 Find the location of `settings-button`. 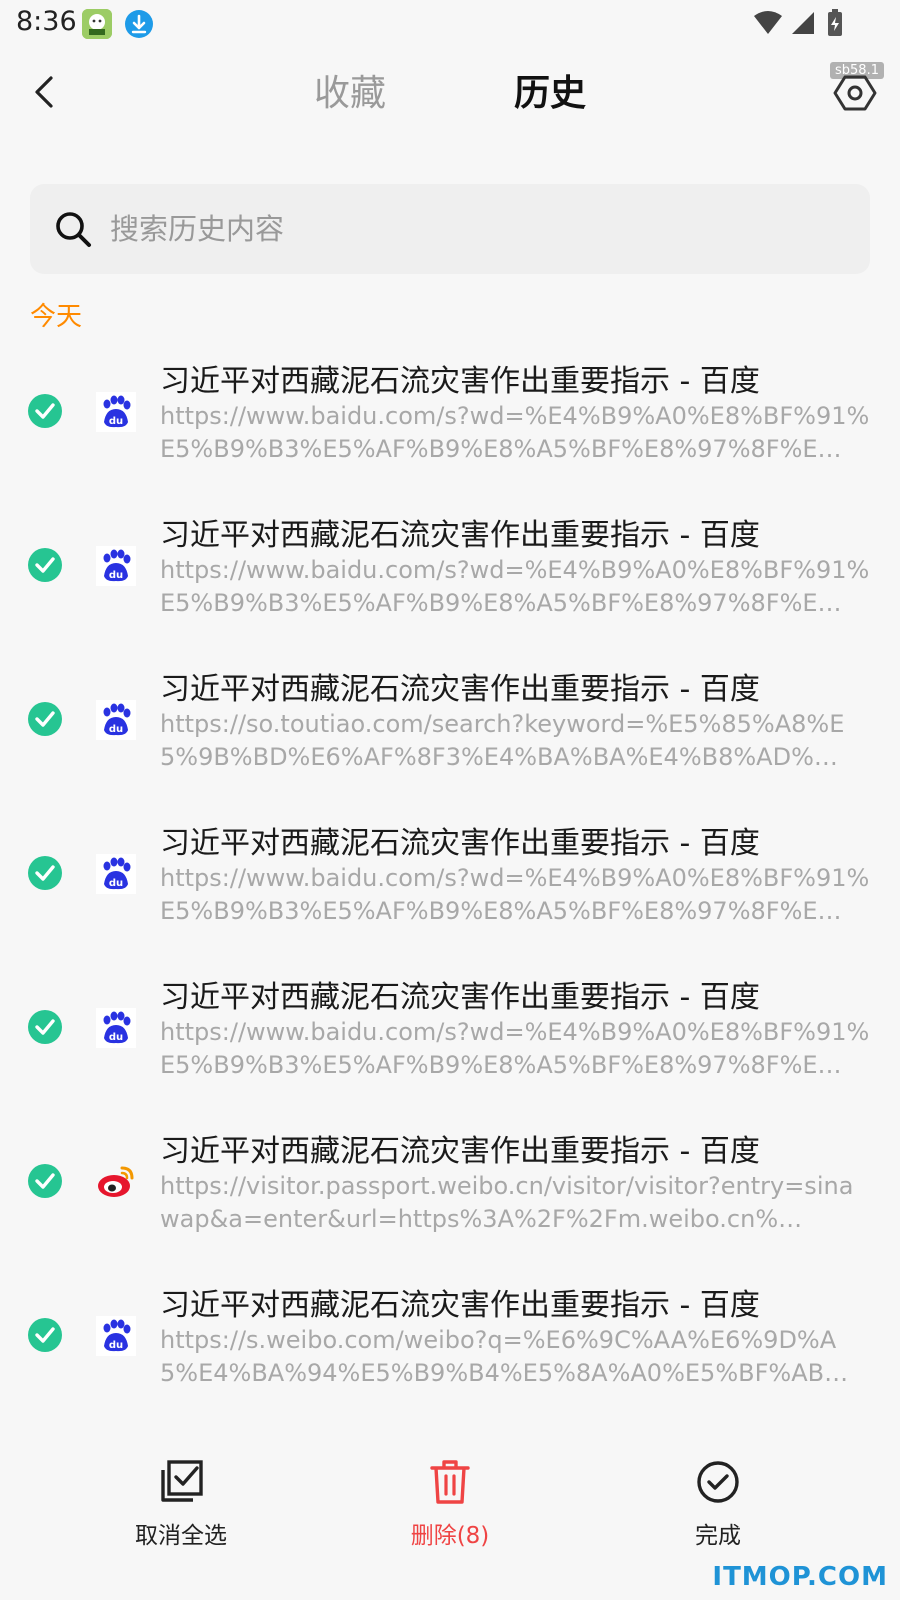

settings-button is located at coordinates (855, 93).